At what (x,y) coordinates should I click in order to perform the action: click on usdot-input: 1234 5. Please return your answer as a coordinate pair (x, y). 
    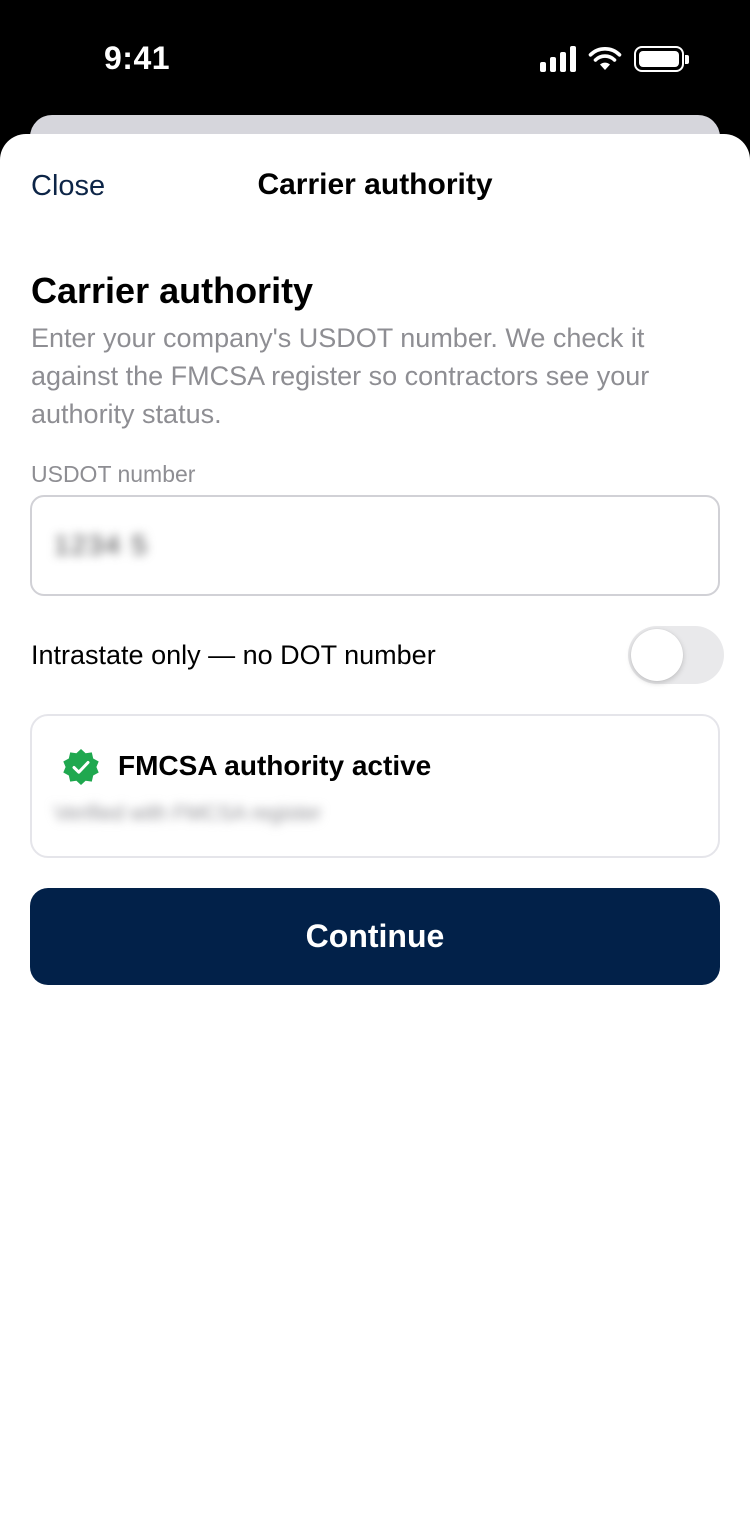
    Looking at the image, I should click on (375, 545).